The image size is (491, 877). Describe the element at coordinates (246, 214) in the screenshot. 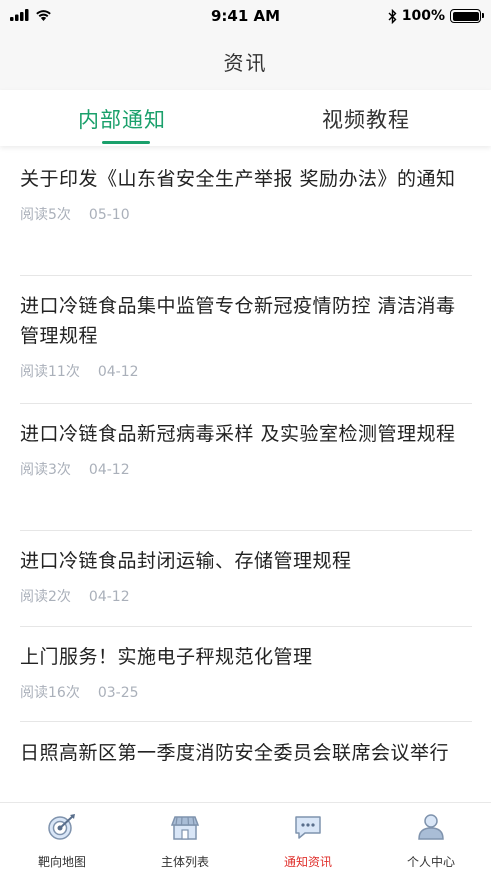

I see `article-meta: 阅读5次 05-10` at that location.